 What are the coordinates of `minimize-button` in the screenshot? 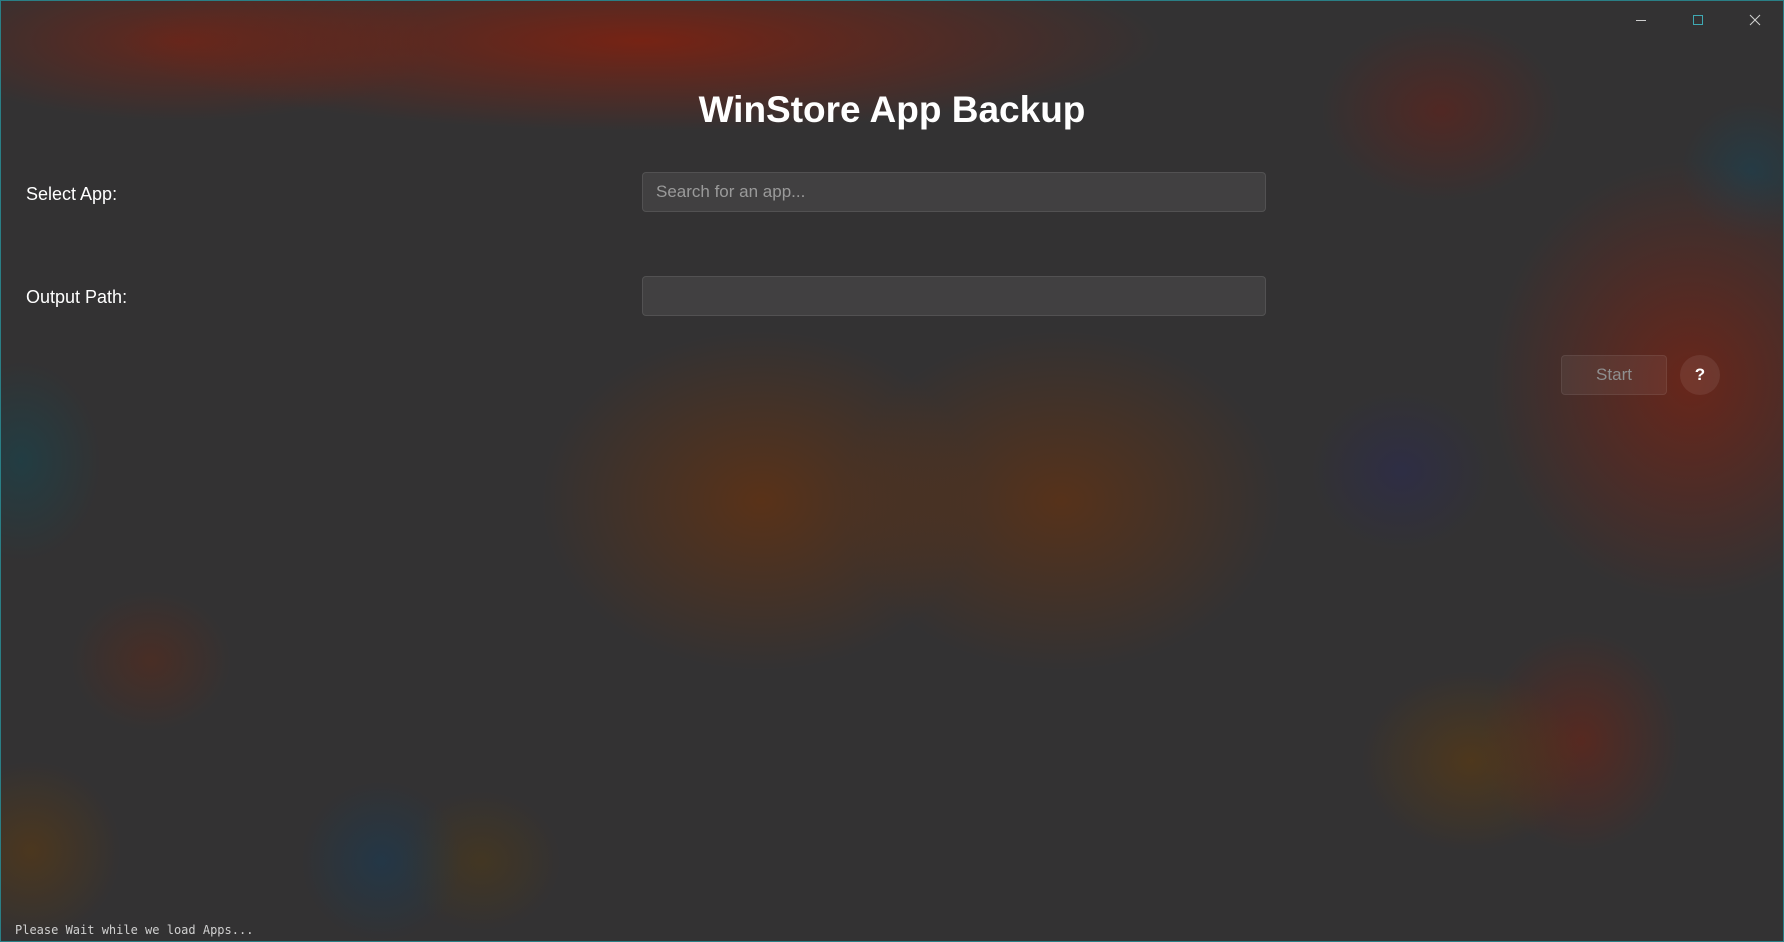 It's located at (1640, 20).